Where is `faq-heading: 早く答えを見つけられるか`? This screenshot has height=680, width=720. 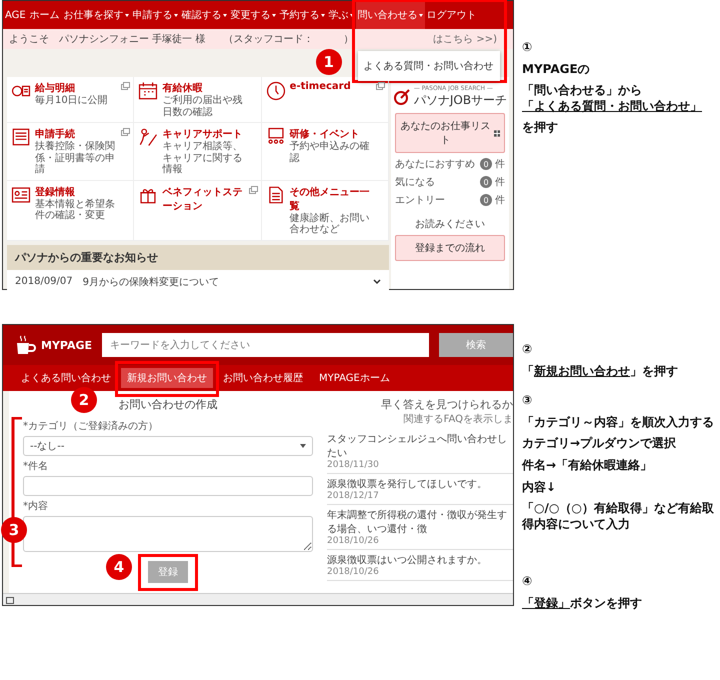
faq-heading: 早く答えを見つけられるか is located at coordinates (446, 404).